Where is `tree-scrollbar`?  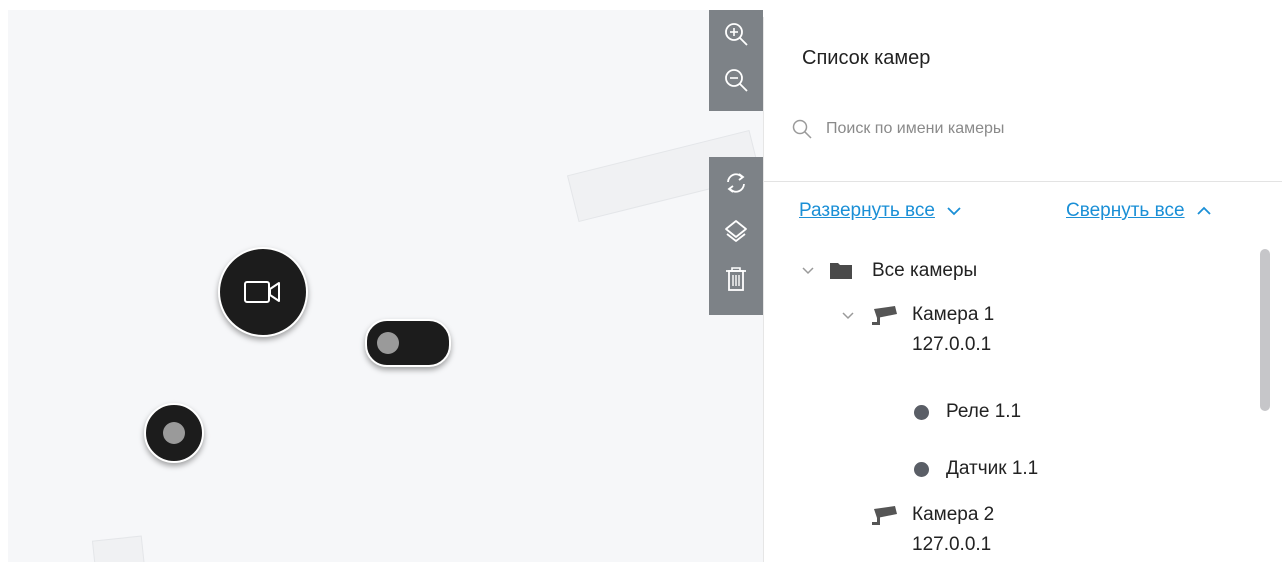
tree-scrollbar is located at coordinates (1265, 330).